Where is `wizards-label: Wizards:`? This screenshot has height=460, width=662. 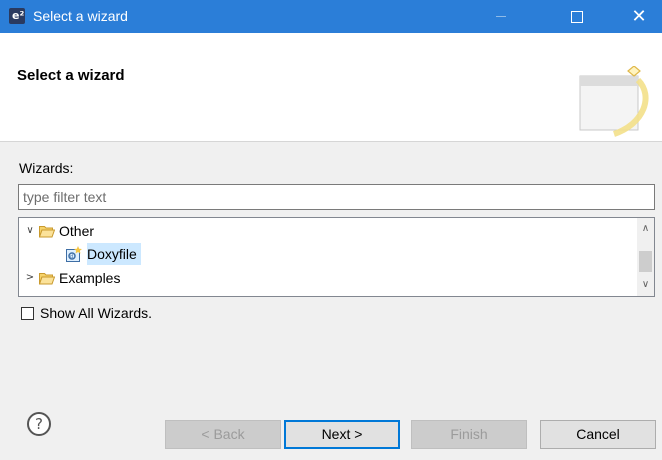 wizards-label: Wizards: is located at coordinates (46, 168).